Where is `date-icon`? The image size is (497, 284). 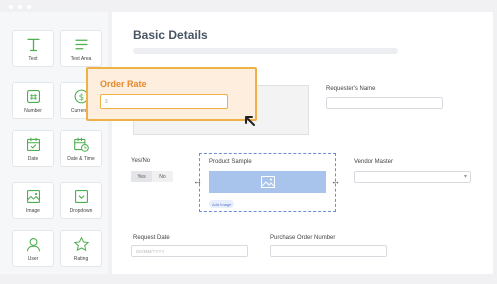 date-icon is located at coordinates (33, 144).